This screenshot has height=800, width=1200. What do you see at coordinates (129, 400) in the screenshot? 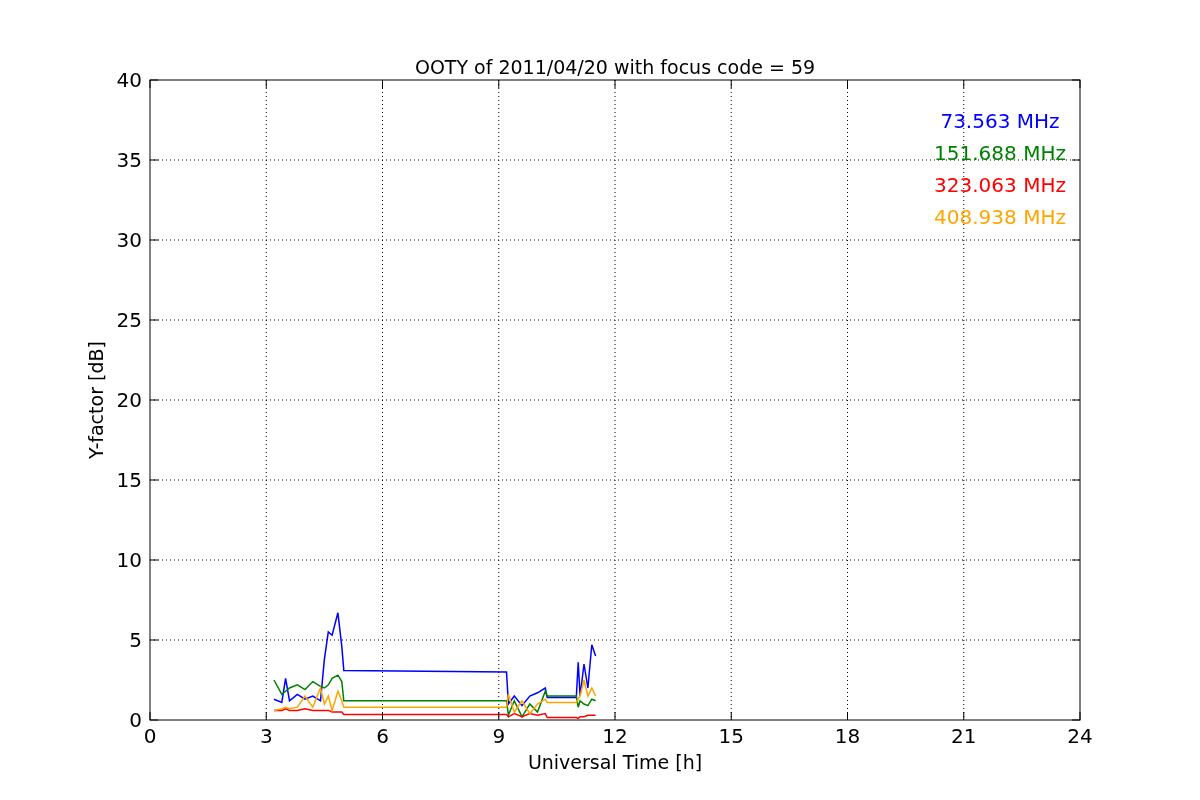
I see `y-tick-label: 20` at bounding box center [129, 400].